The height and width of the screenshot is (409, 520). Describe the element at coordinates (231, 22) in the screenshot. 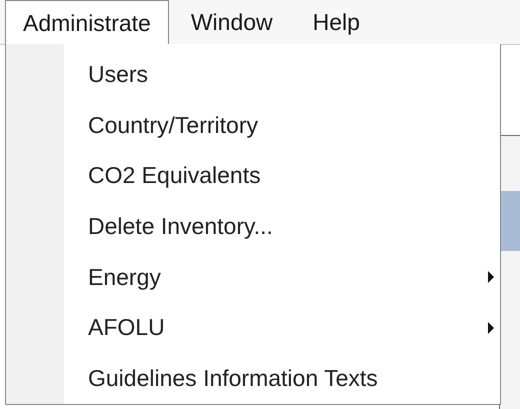

I see `menu-bar-item: Window` at that location.